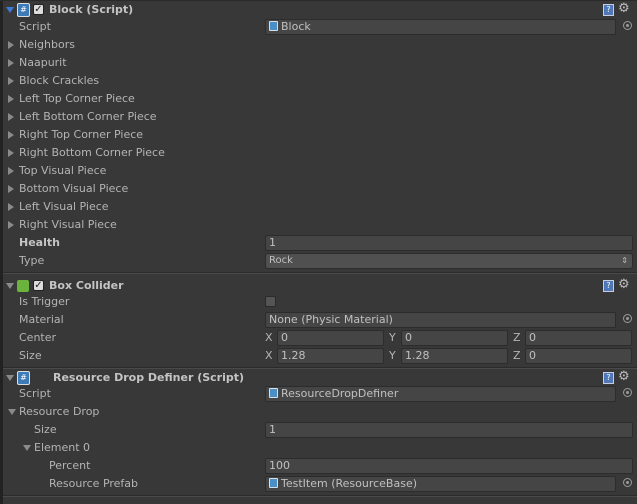  What do you see at coordinates (320, 412) in the screenshot?
I see `property-row: Resource Drop` at bounding box center [320, 412].